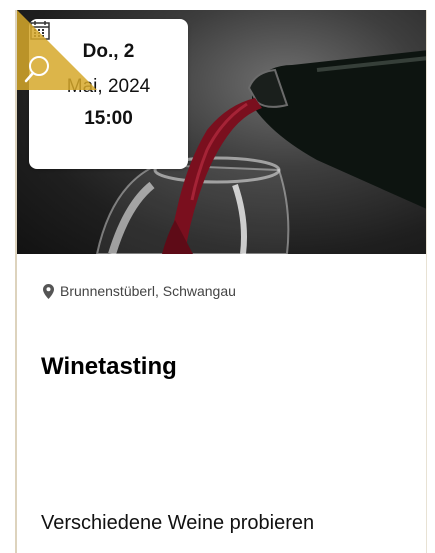 The image size is (435, 553). What do you see at coordinates (178, 523) in the screenshot?
I see `event-description: Verschiedene Weine probieren` at bounding box center [178, 523].